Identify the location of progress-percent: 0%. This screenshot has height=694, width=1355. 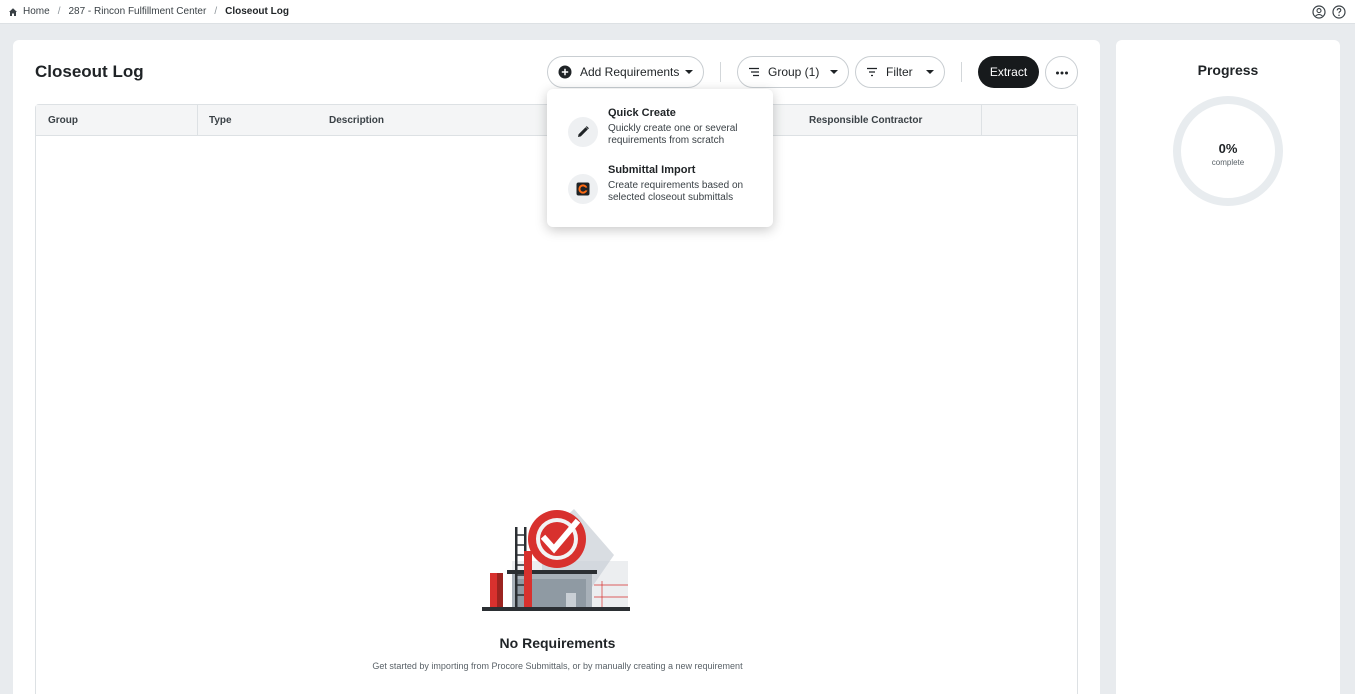
(1228, 148).